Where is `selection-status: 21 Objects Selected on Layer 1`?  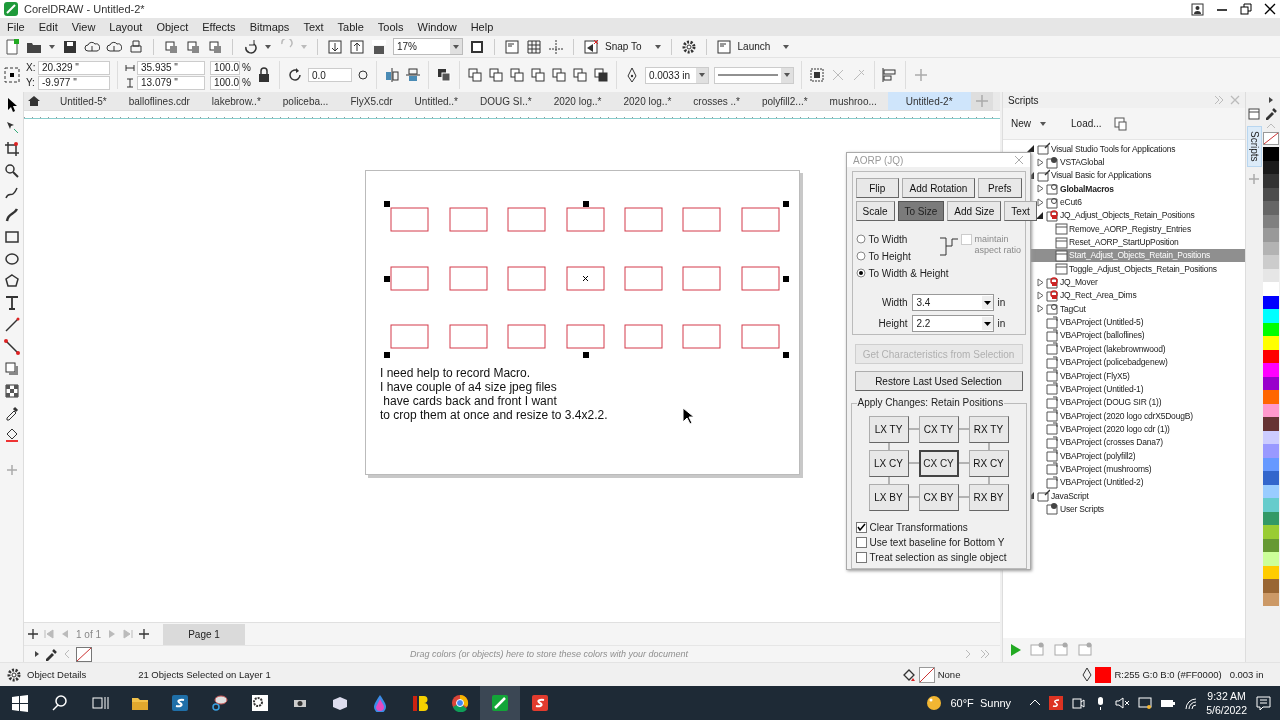 selection-status: 21 Objects Selected on Layer 1 is located at coordinates (204, 674).